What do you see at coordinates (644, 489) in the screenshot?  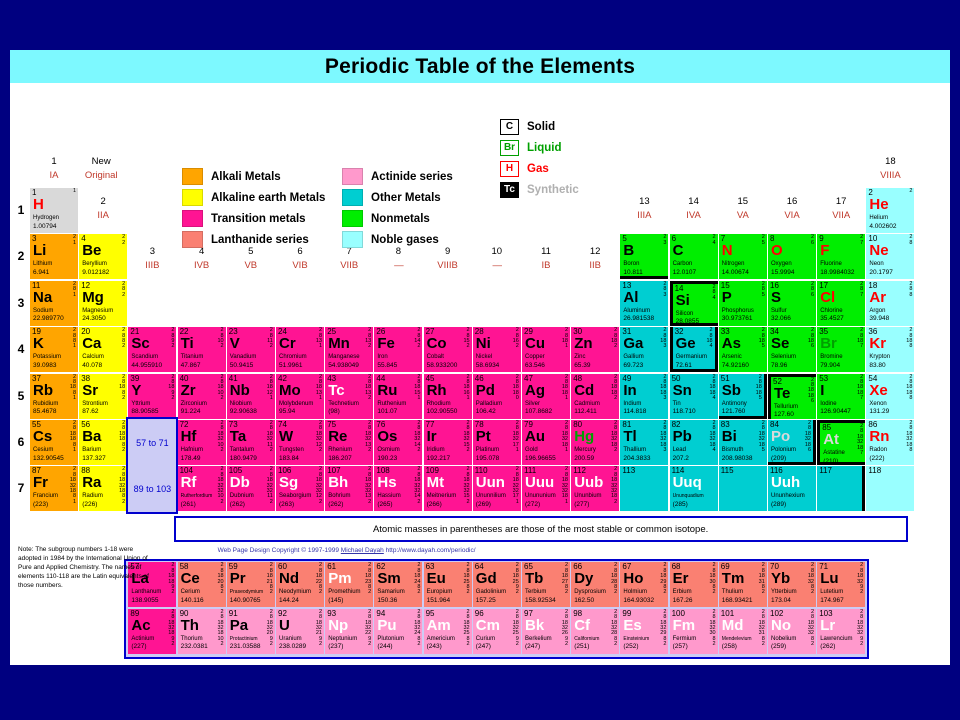 I see `element-cell-113: 113` at bounding box center [644, 489].